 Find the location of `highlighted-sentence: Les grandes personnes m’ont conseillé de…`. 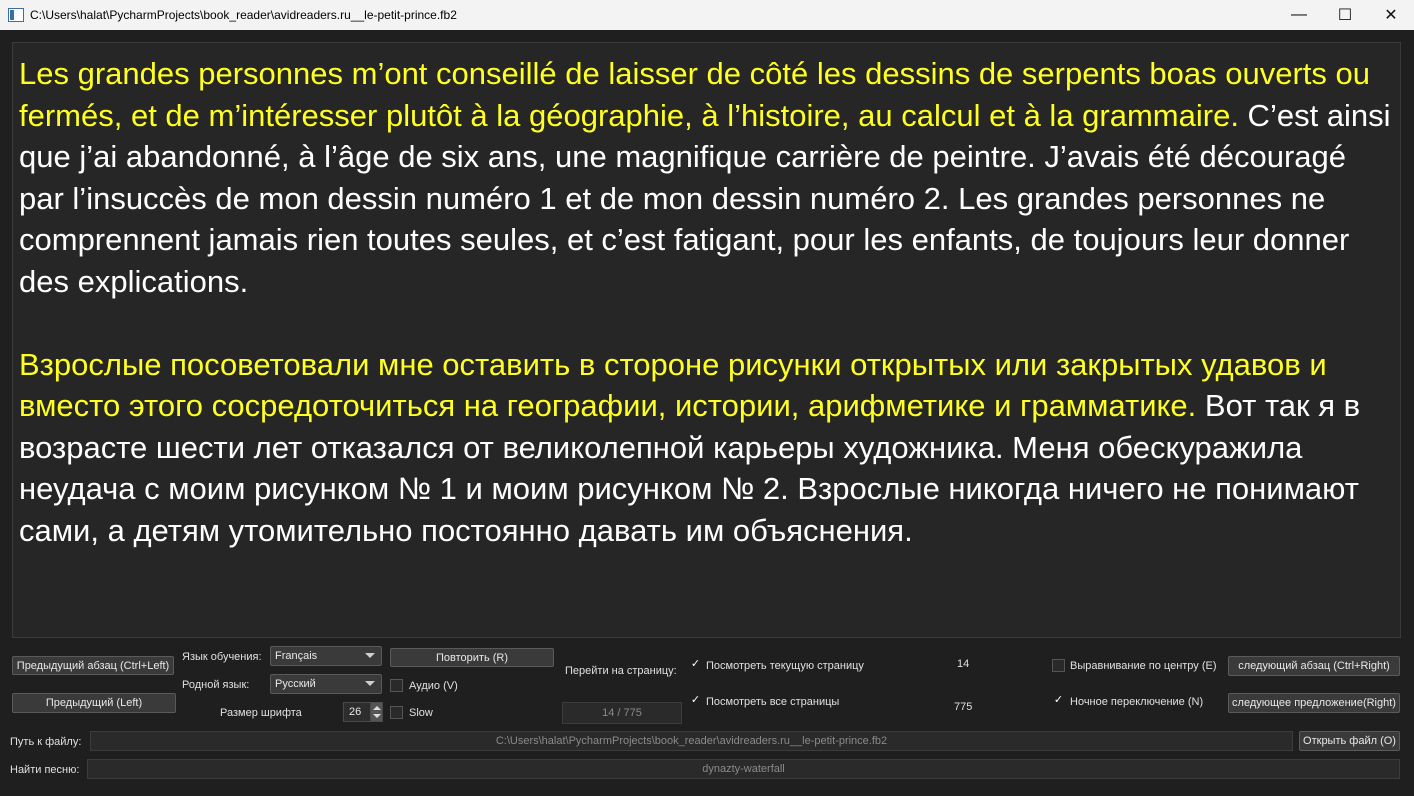

highlighted-sentence: Les grandes personnes m’ont conseillé de… is located at coordinates (695, 94).